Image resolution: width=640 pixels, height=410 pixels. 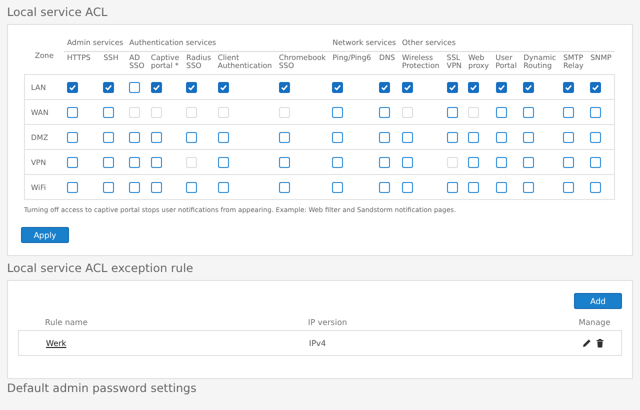 I want to click on table-cell-text: IPv4, so click(x=318, y=343).